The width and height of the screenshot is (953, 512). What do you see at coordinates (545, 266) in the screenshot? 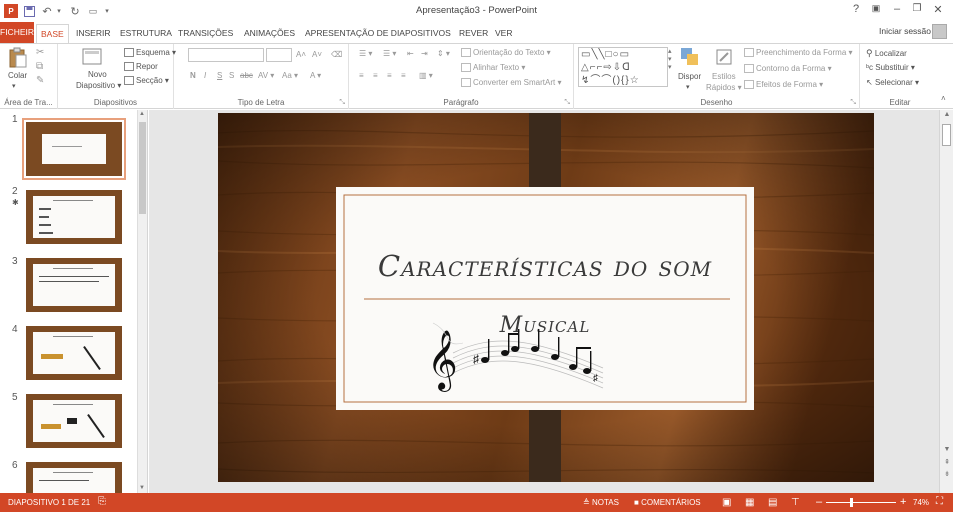
I see `slide-title-line1: Características do som` at bounding box center [545, 266].